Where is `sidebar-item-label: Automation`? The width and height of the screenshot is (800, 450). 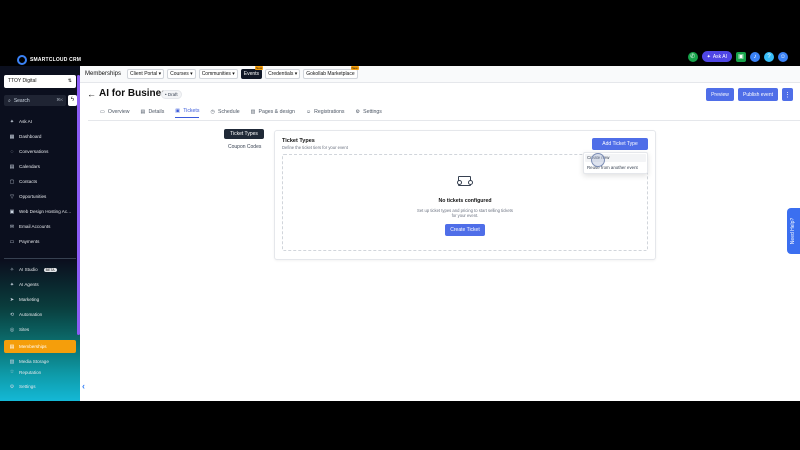
sidebar-item-label: Automation is located at coordinates (31, 314).